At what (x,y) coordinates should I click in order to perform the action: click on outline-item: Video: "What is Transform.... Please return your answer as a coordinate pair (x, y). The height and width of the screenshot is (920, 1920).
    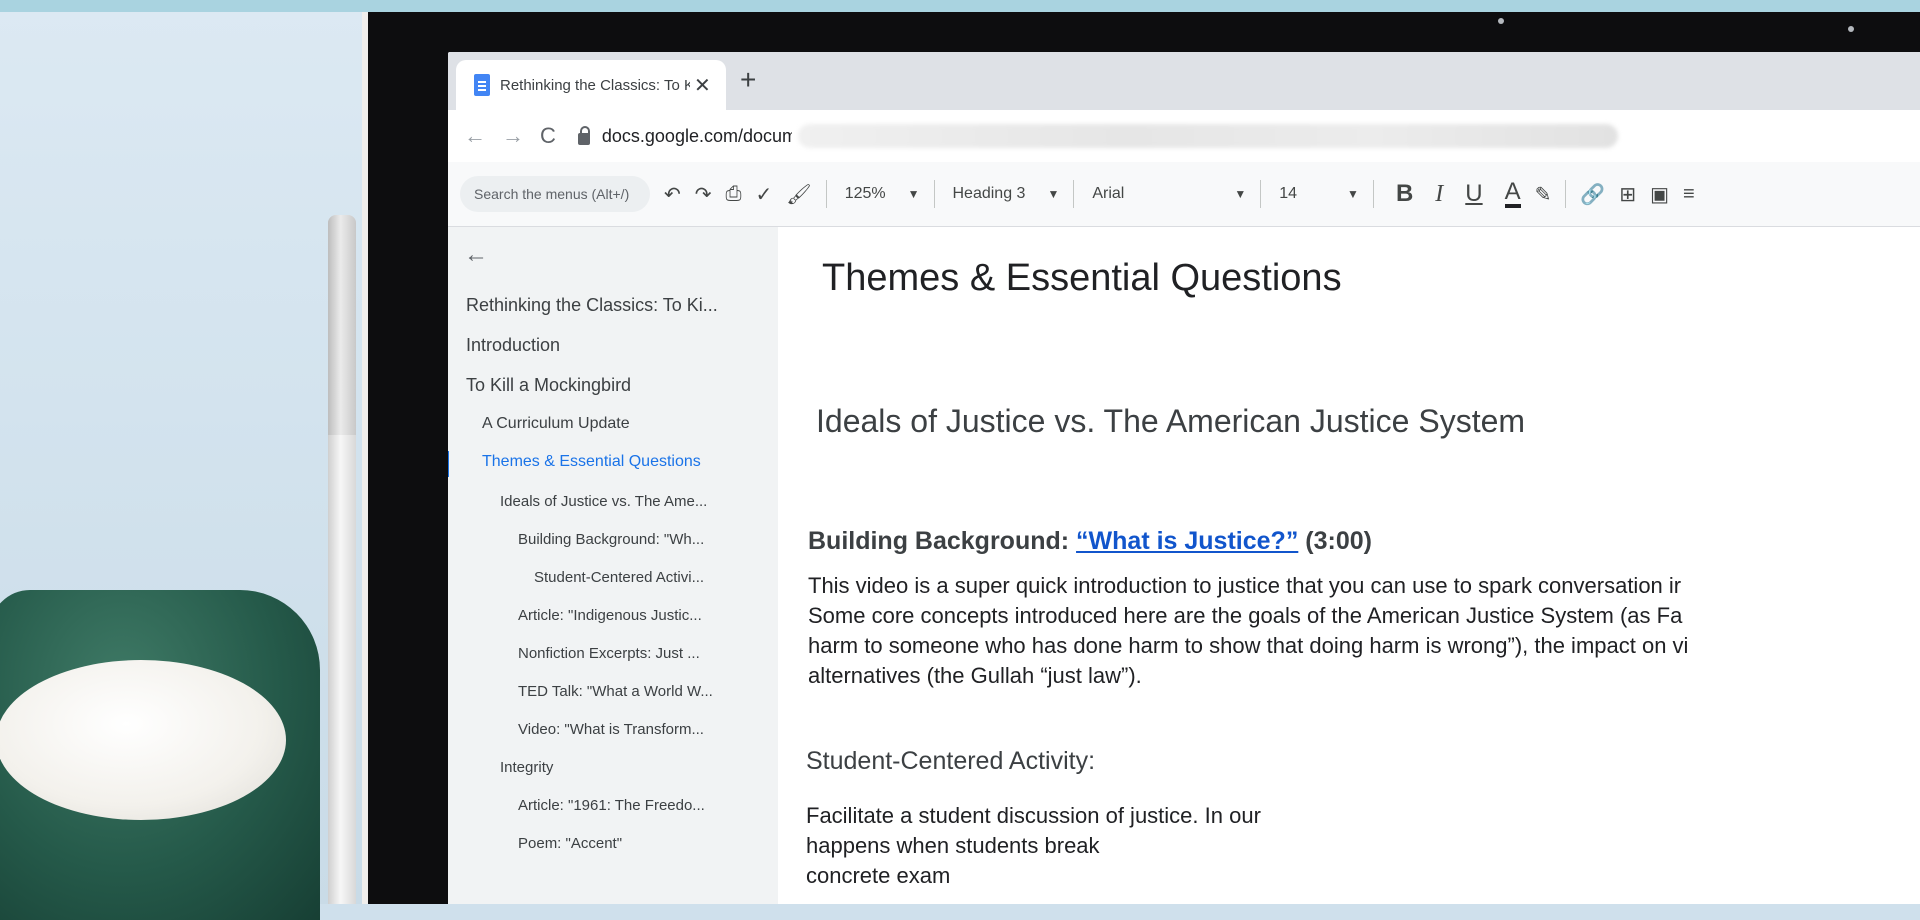
    Looking at the image, I should click on (611, 729).